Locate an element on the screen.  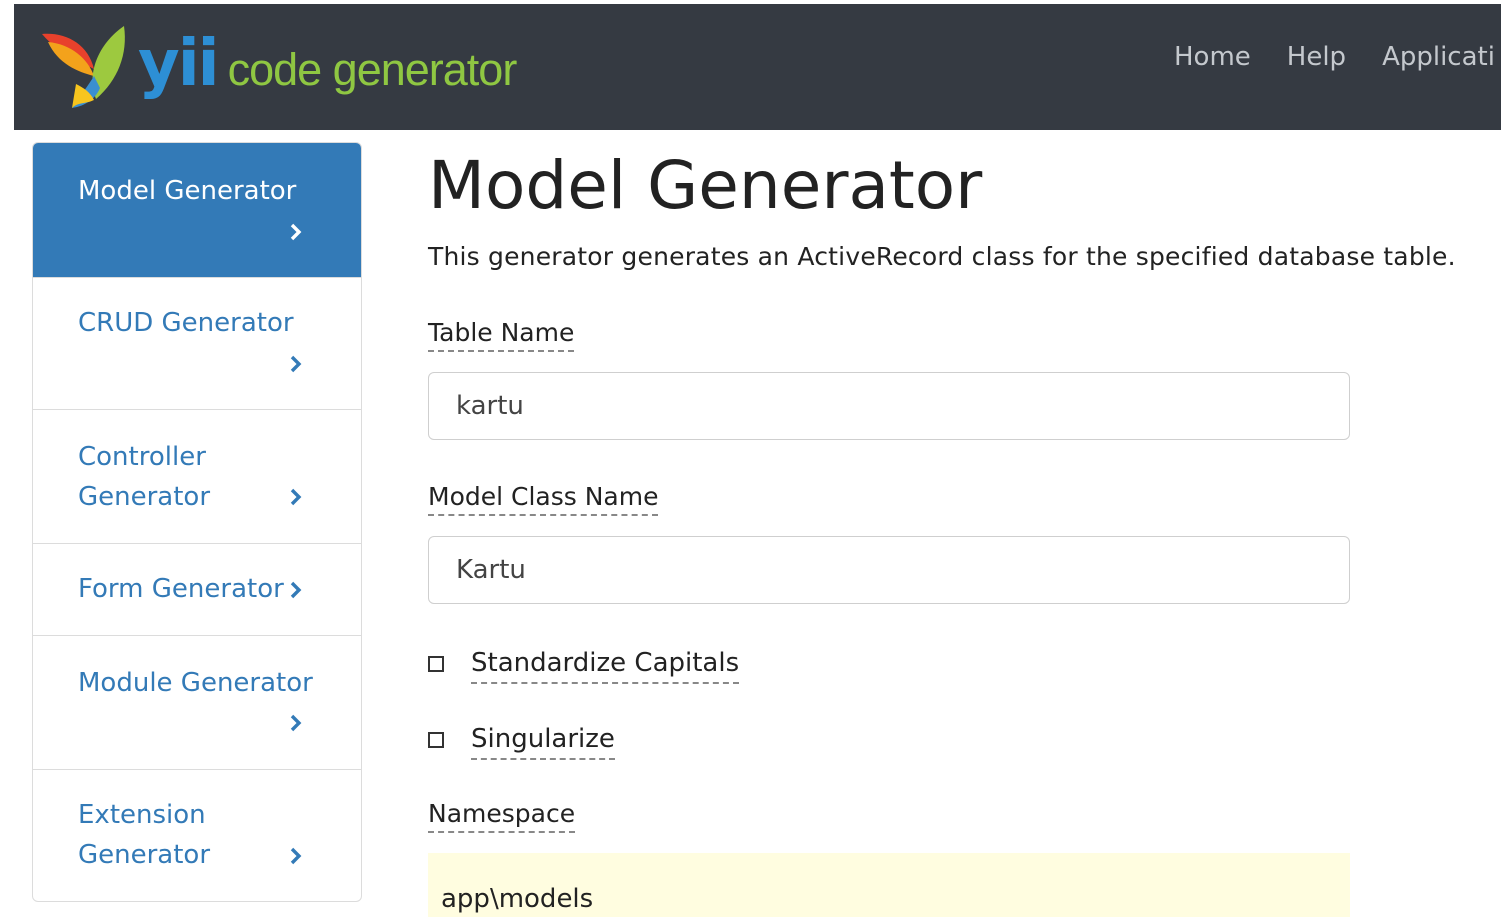
sidebar-item-crud-generator: CRUD Generator is located at coordinates (197, 343).